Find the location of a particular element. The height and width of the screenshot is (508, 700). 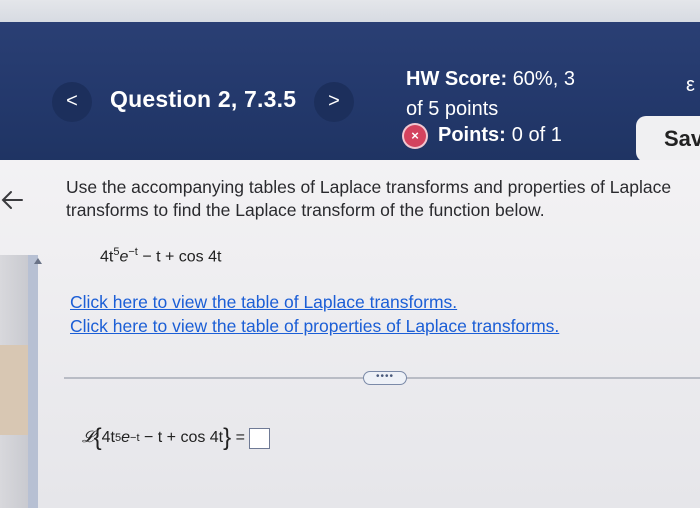

settings-icon: ε is located at coordinates (690, 85).